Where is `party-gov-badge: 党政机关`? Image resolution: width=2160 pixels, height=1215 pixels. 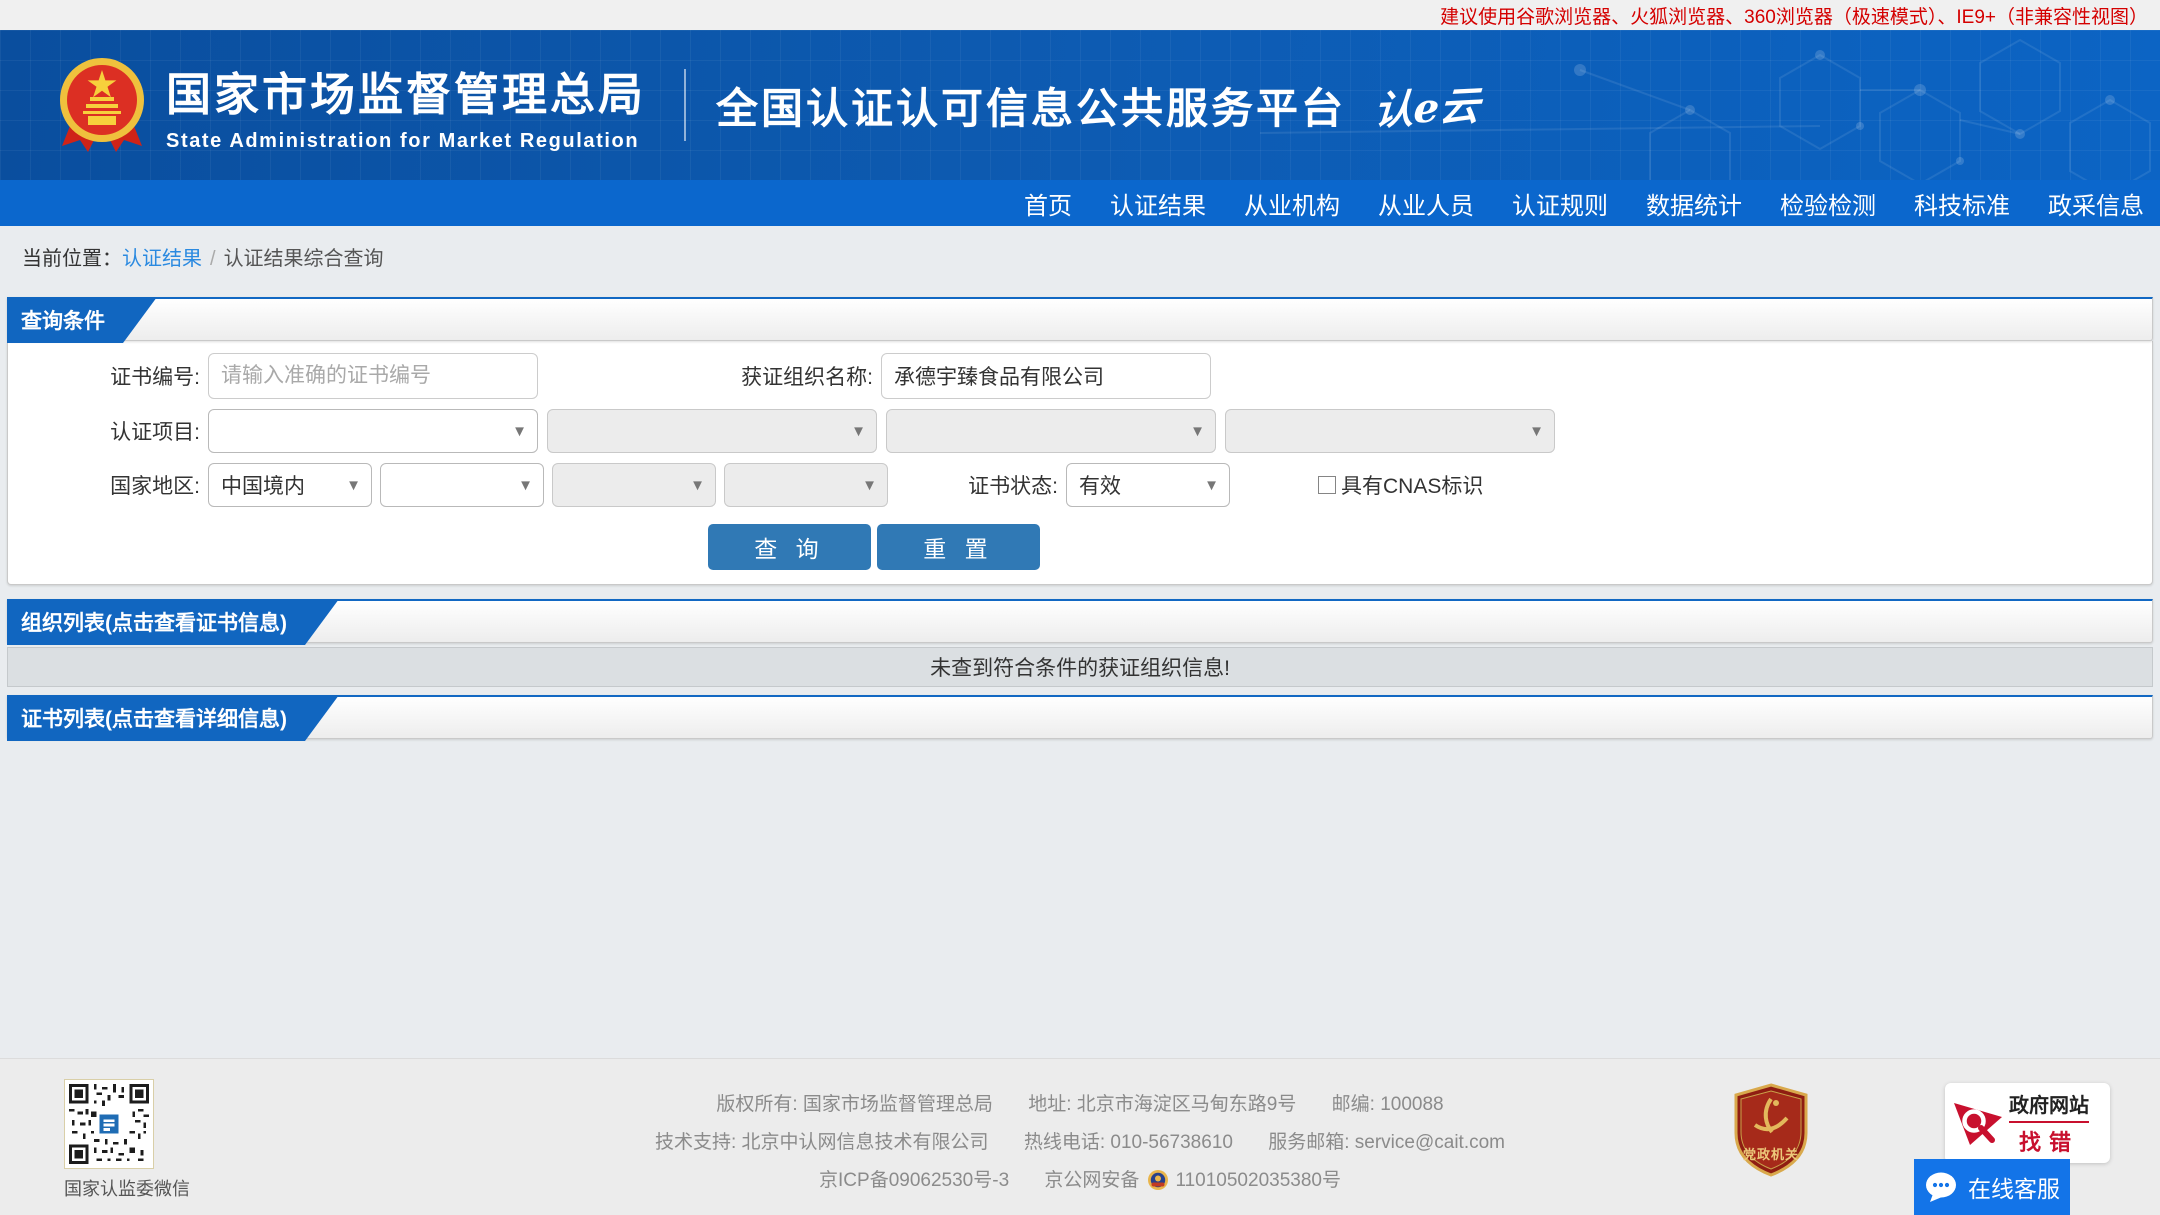 party-gov-badge: 党政机关 is located at coordinates (1771, 1130).